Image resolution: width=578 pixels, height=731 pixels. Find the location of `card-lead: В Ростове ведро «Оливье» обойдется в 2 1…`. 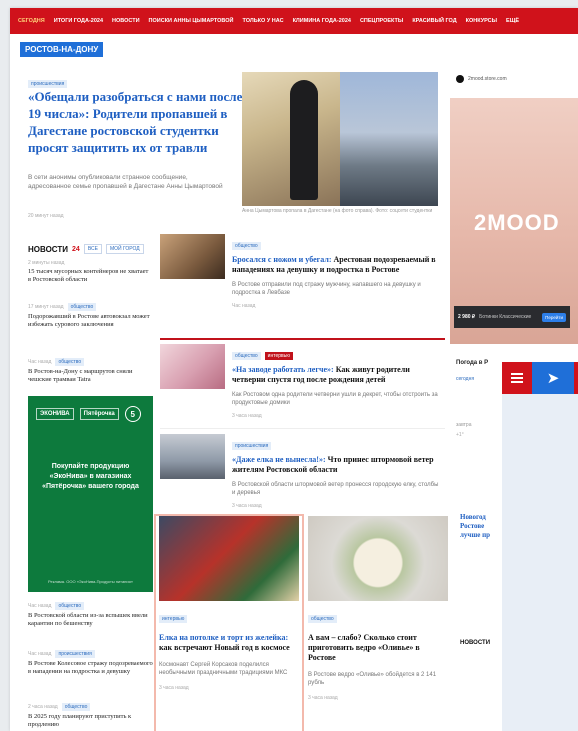

card-lead: В Ростове ведро «Оливье» обойдется в 2 1… is located at coordinates (372, 679).